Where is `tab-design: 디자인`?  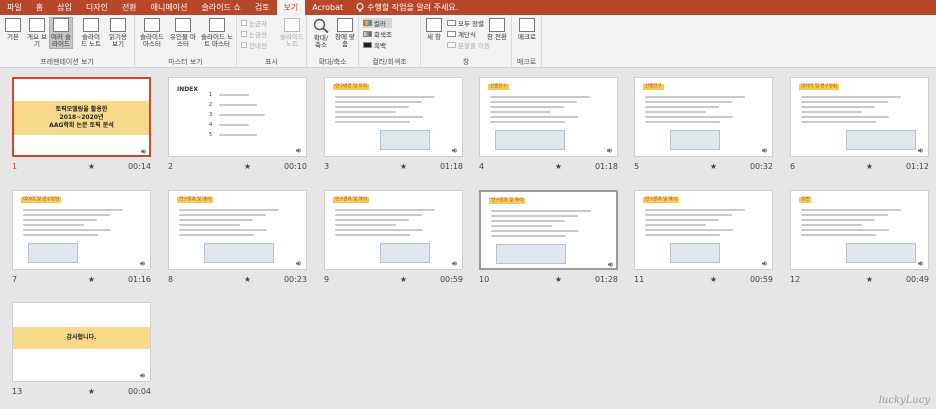
tab-design: 디자인 is located at coordinates (97, 7).